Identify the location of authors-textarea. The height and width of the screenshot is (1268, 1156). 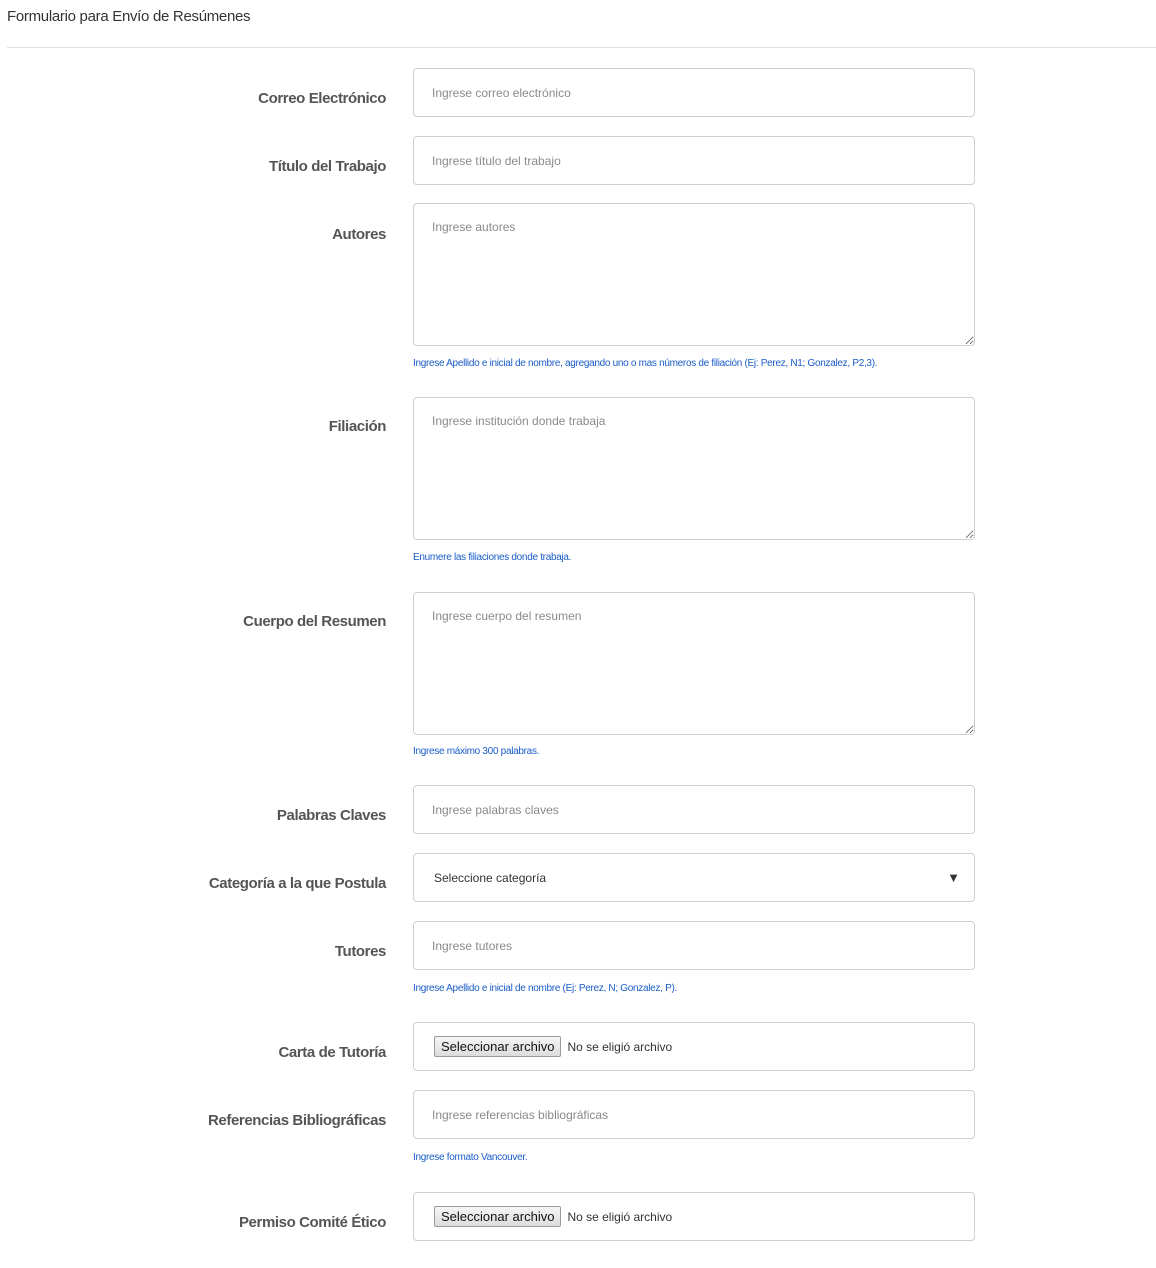
(694, 274).